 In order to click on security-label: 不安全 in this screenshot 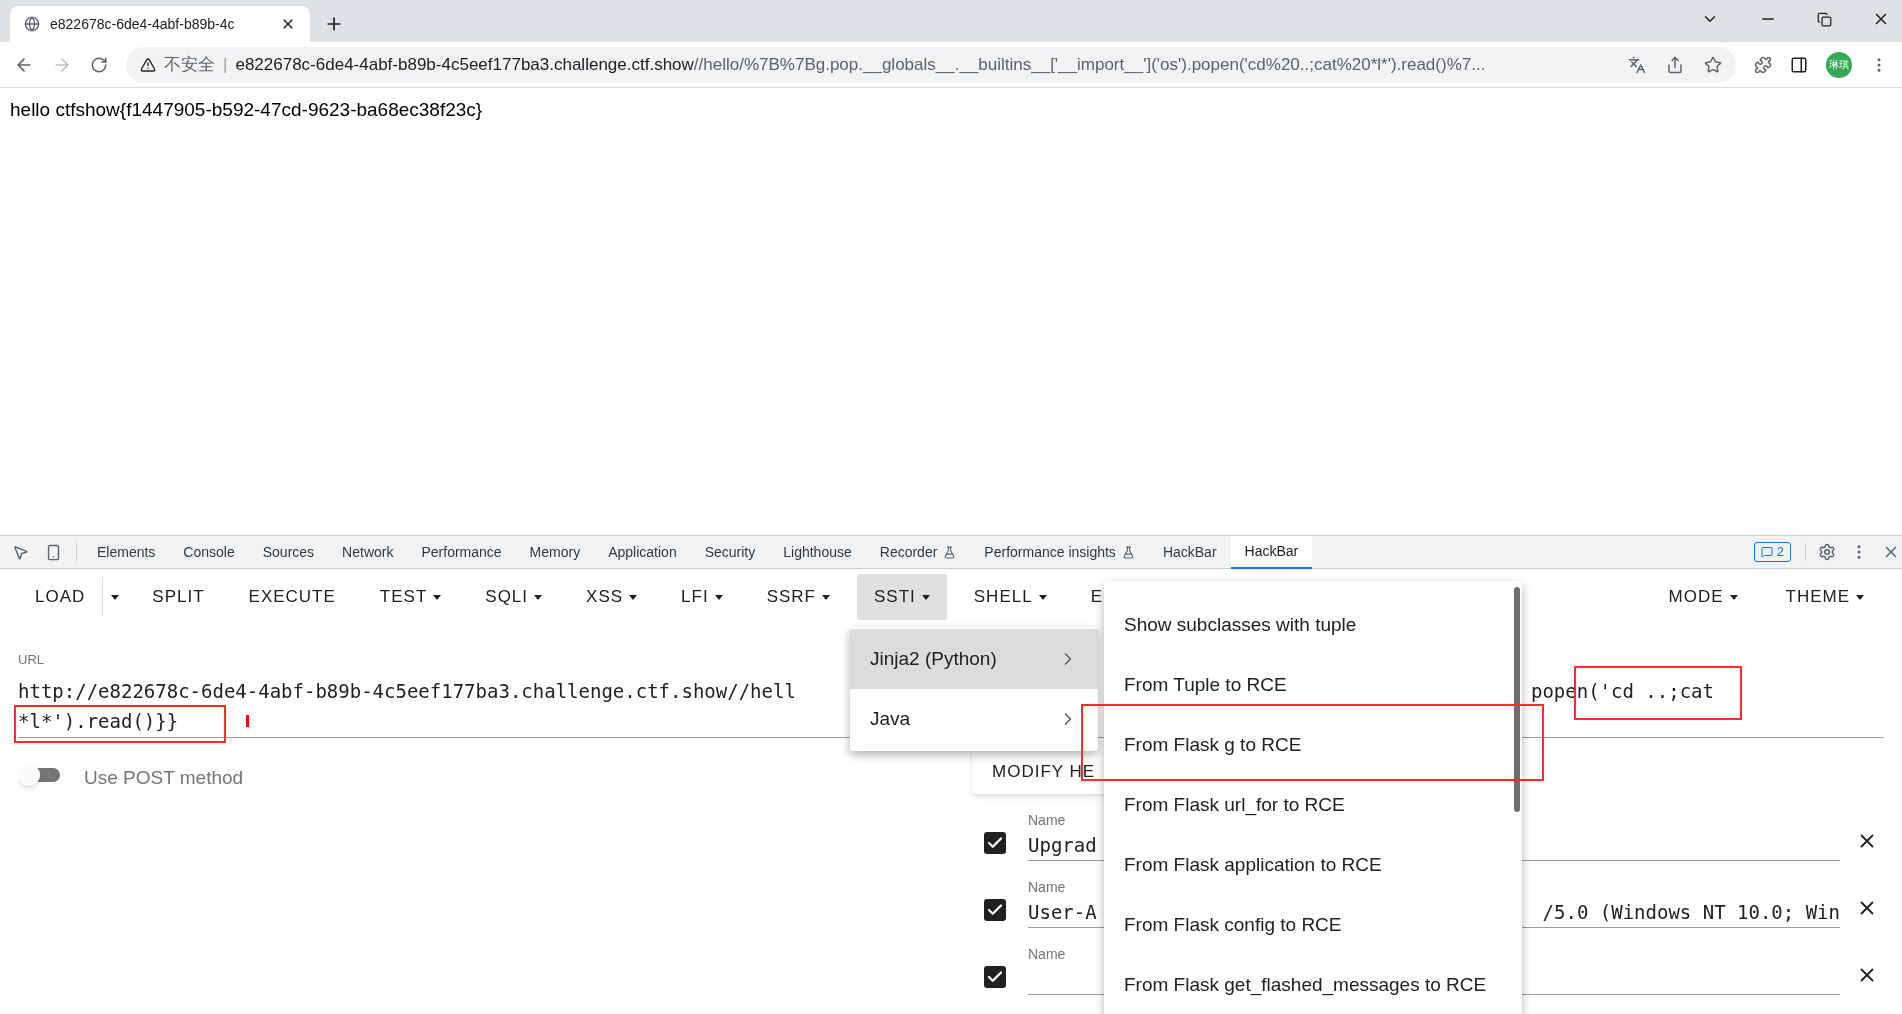, I will do `click(189, 64)`.